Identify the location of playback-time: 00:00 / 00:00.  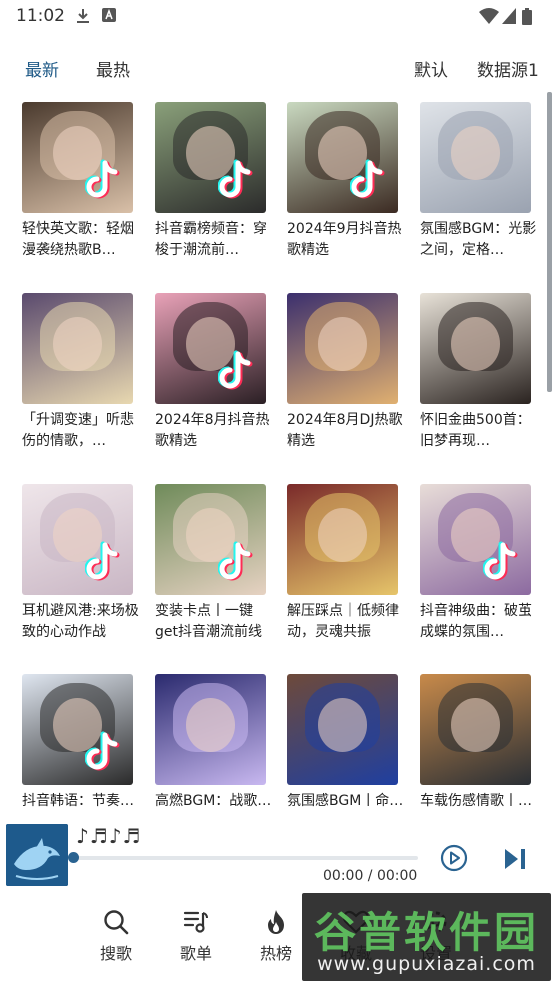
(370, 876).